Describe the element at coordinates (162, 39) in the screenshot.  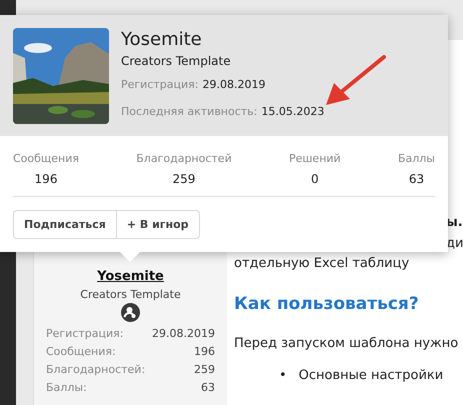
I see `username: Yosemite` at that location.